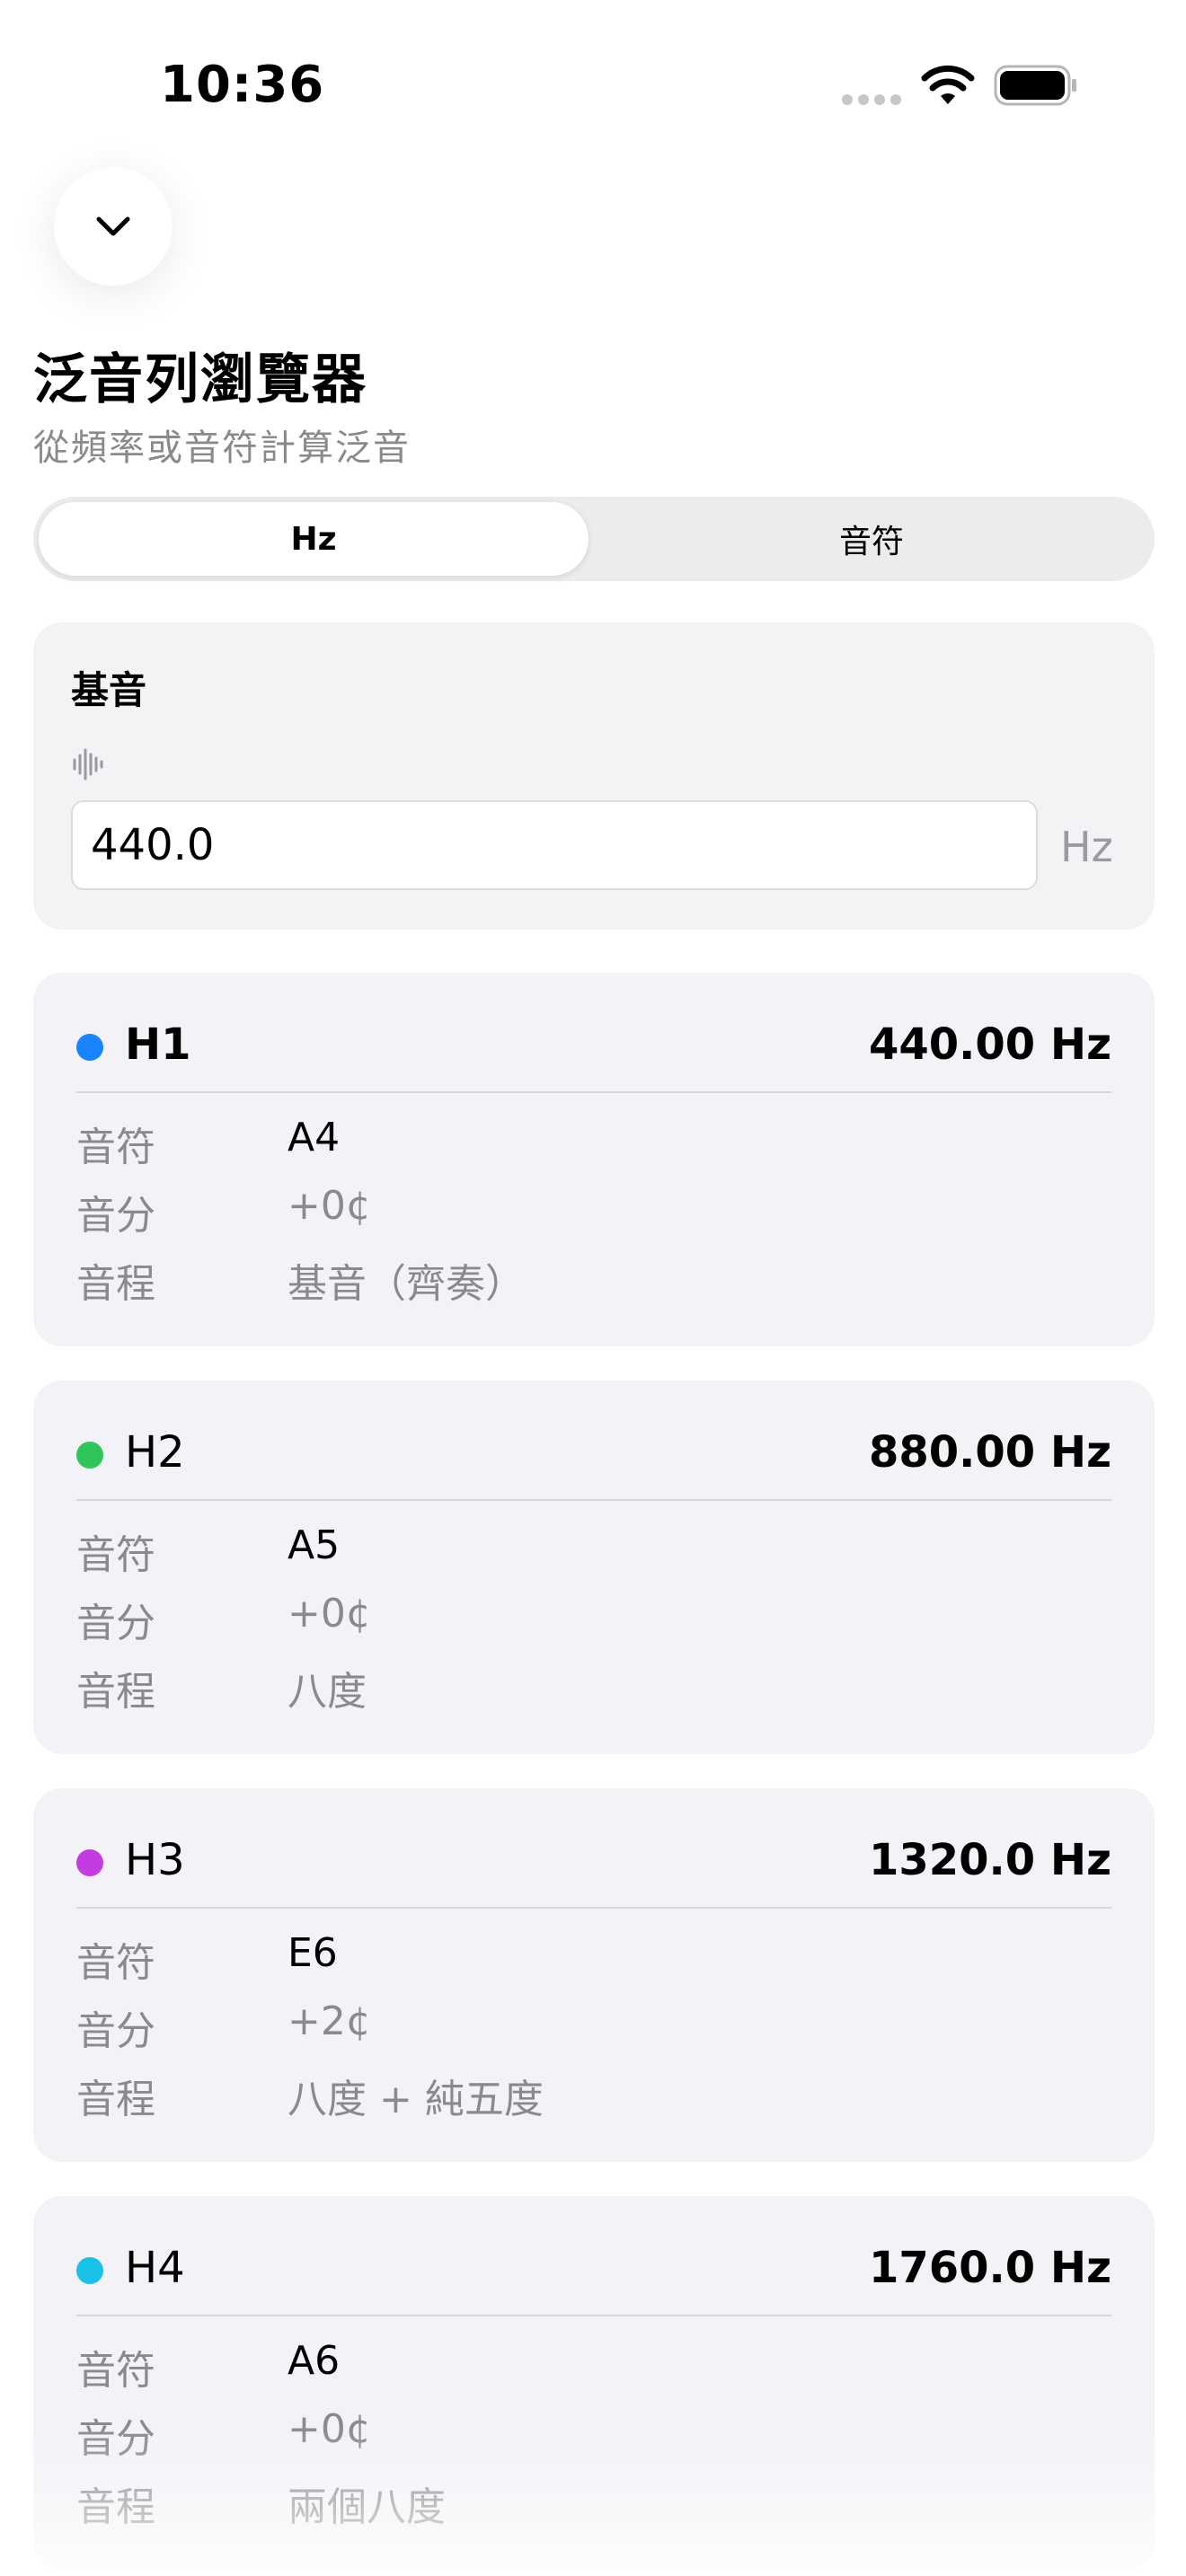 Image resolution: width=1186 pixels, height=2576 pixels. Describe the element at coordinates (367, 2507) in the screenshot. I see `interval-value: 兩個八度` at that location.